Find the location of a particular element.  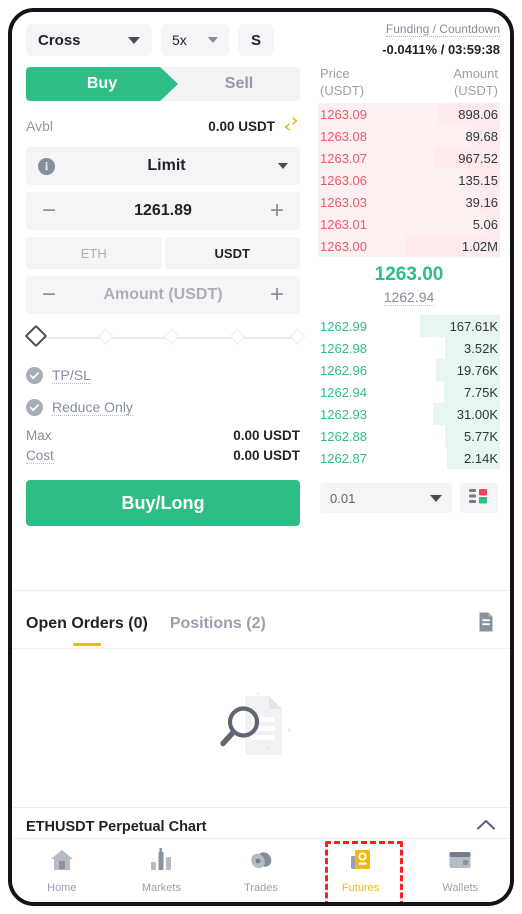

nav-item-wallets: Wallets is located at coordinates (460, 870).